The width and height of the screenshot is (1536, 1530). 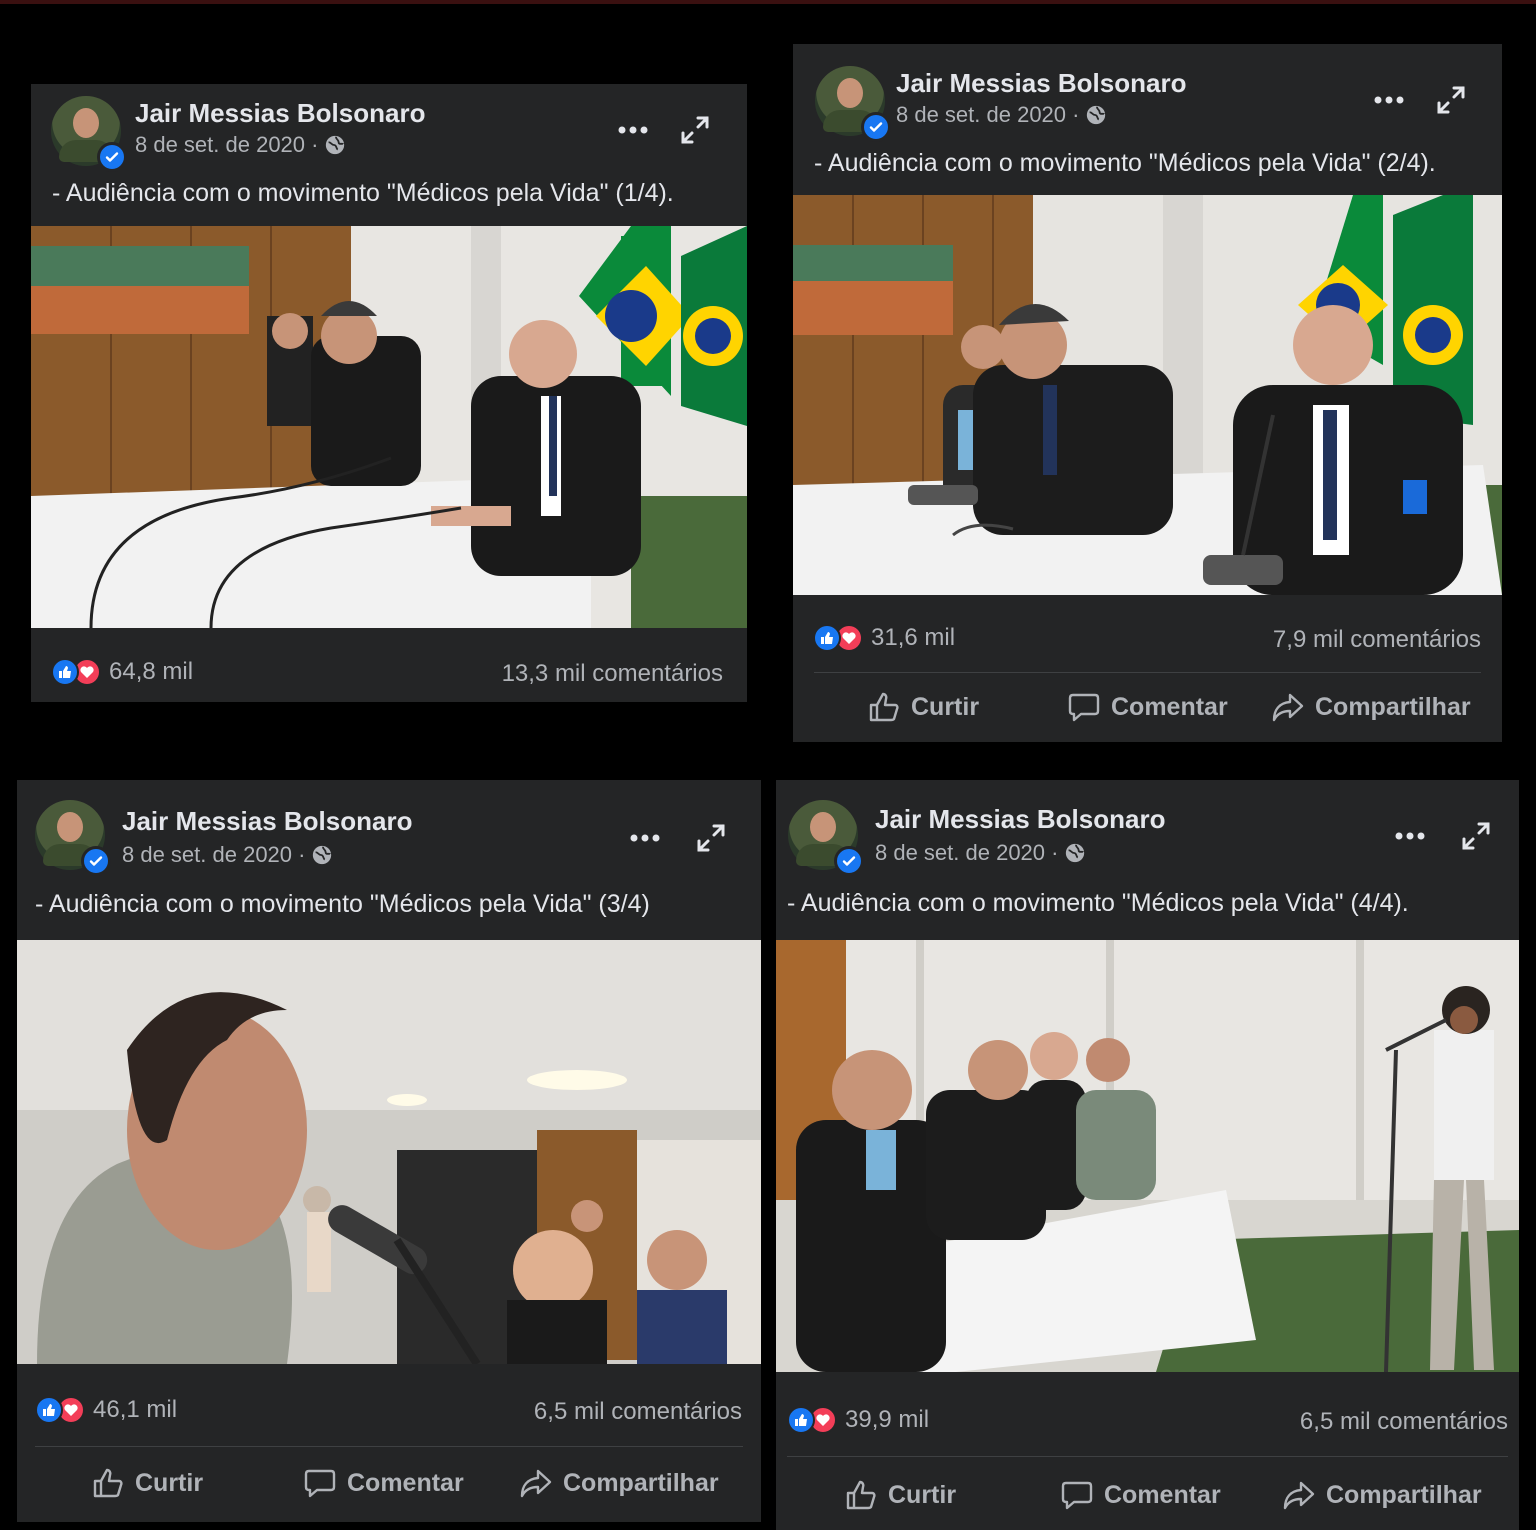 I want to click on comment-count: 7,9 mil comentários, so click(x=1377, y=640).